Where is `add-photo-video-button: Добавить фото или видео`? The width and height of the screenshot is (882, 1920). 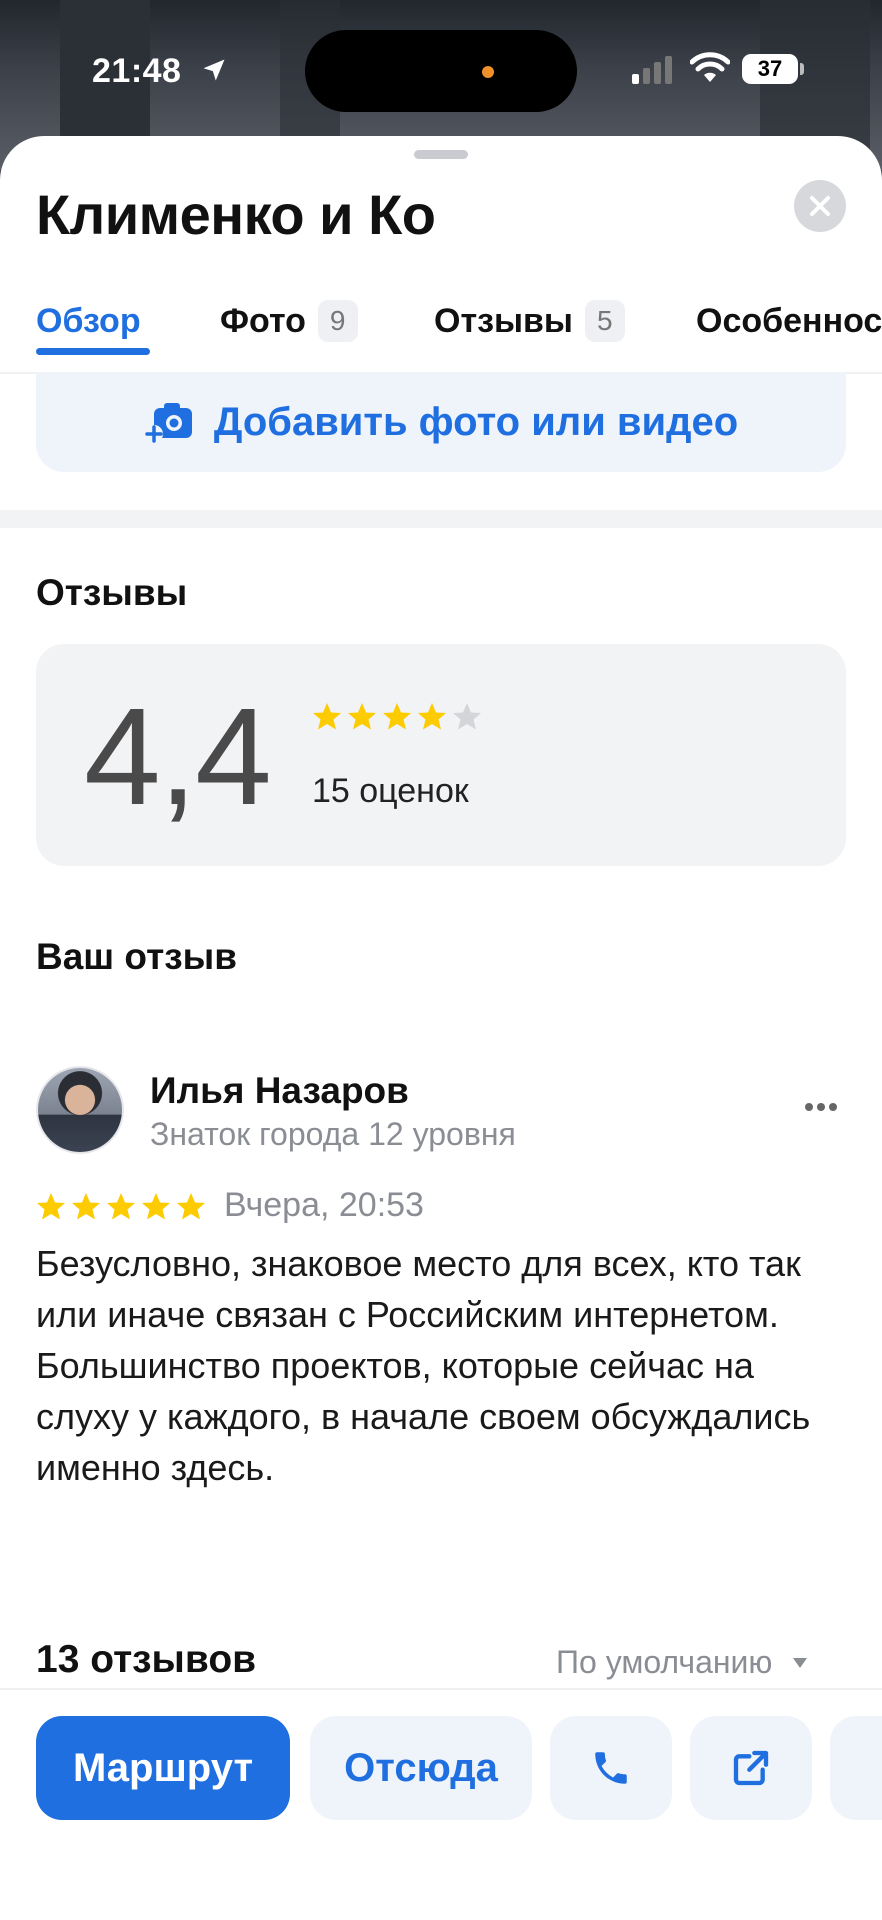 add-photo-video-button: Добавить фото или видео is located at coordinates (441, 422).